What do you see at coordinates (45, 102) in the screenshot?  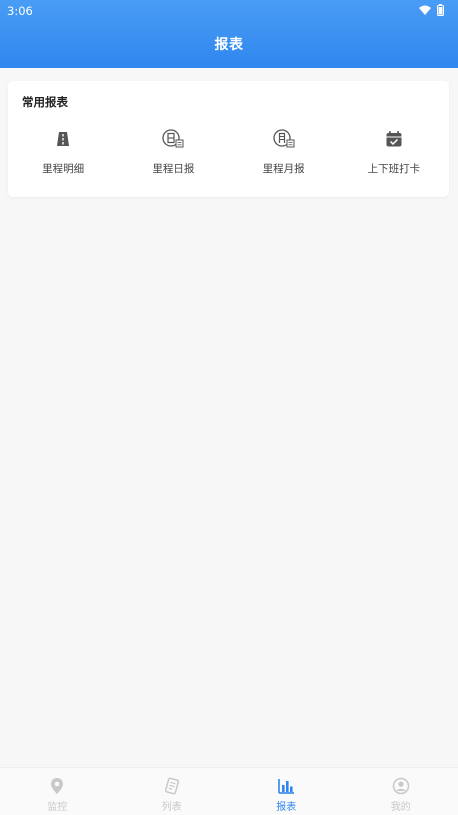 I see `card-title: 常用报表` at bounding box center [45, 102].